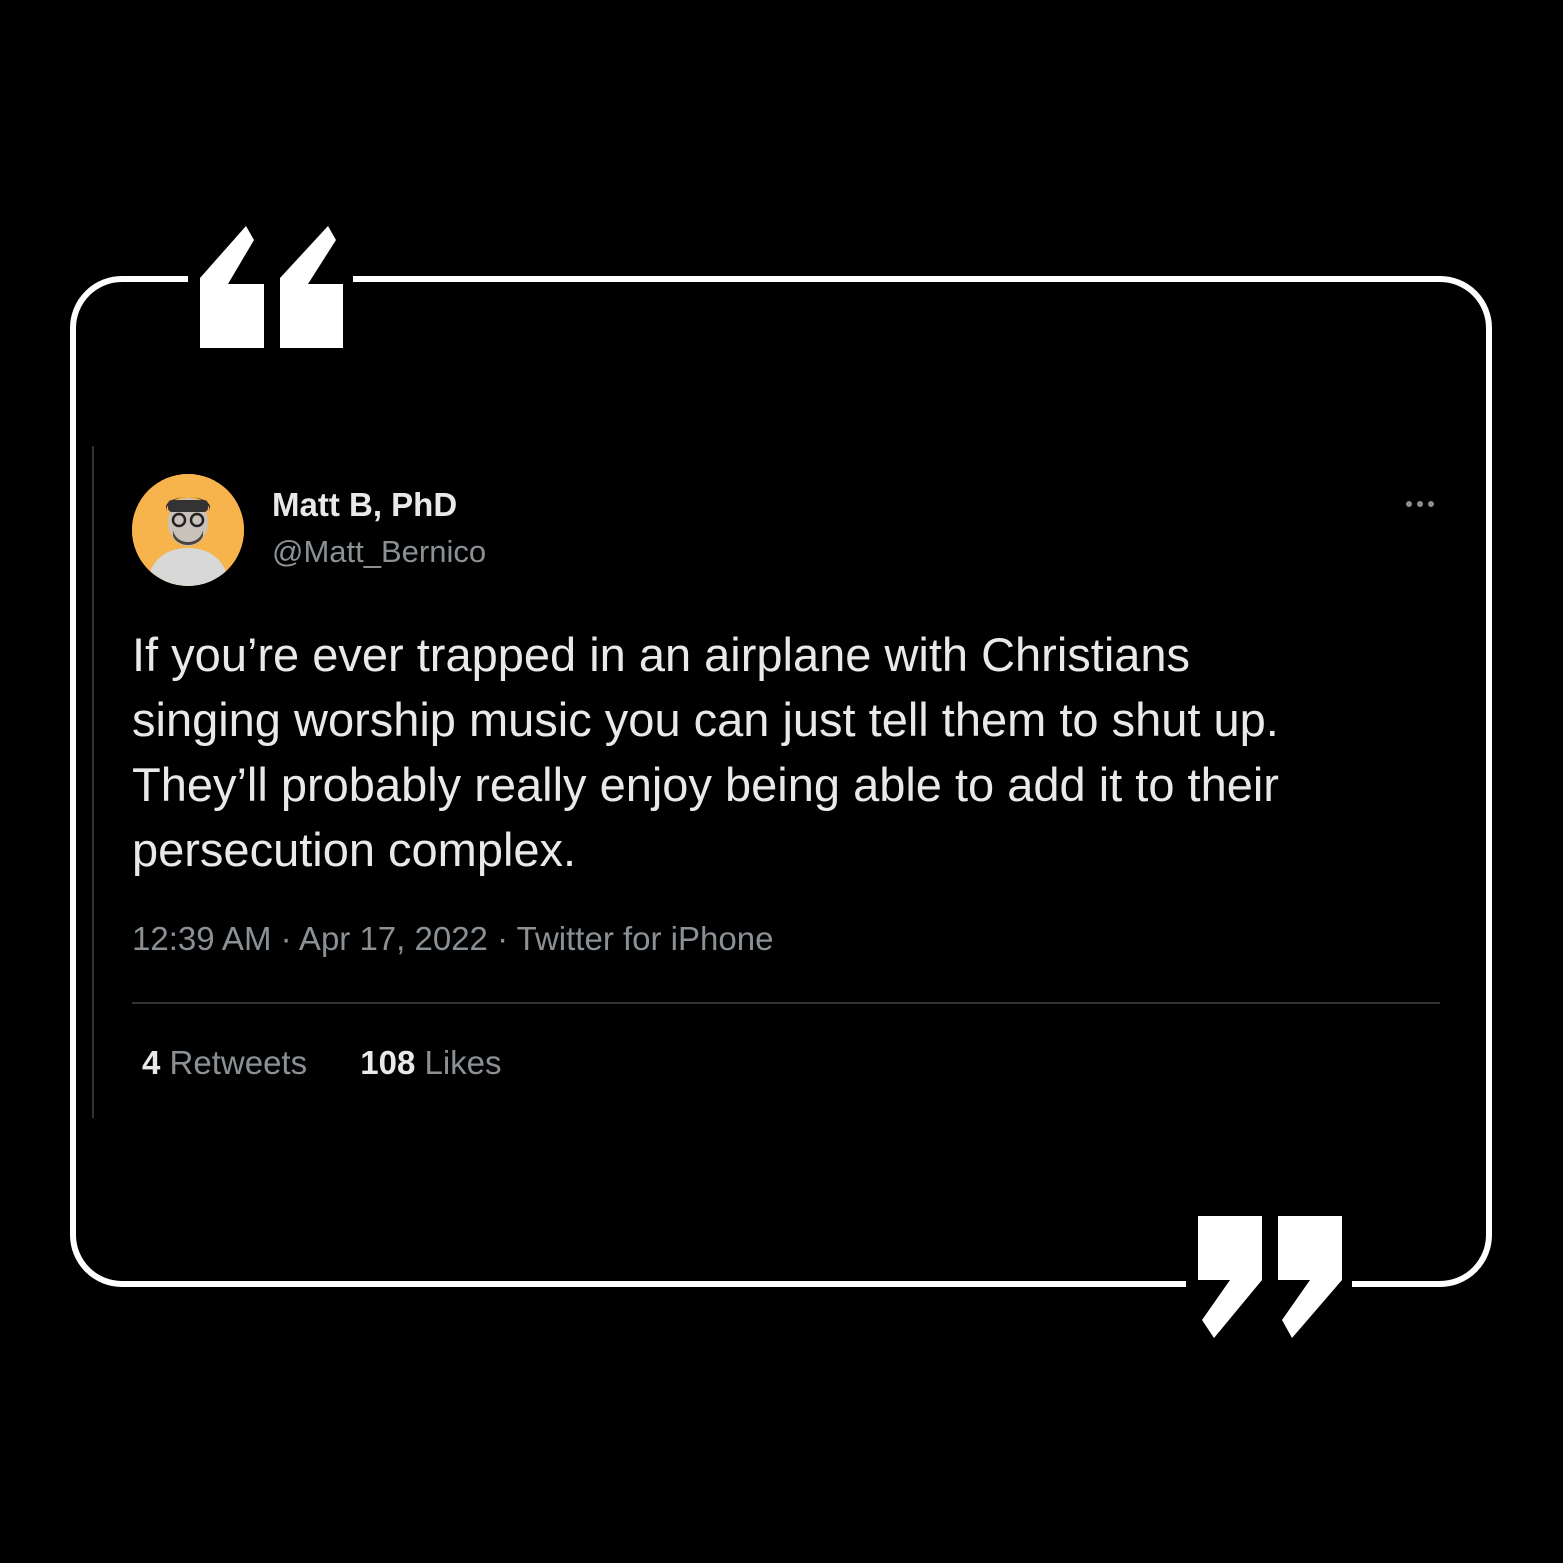  Describe the element at coordinates (344, 1063) in the screenshot. I see `tweet-stats: 4 Retweets 108 Likes` at that location.